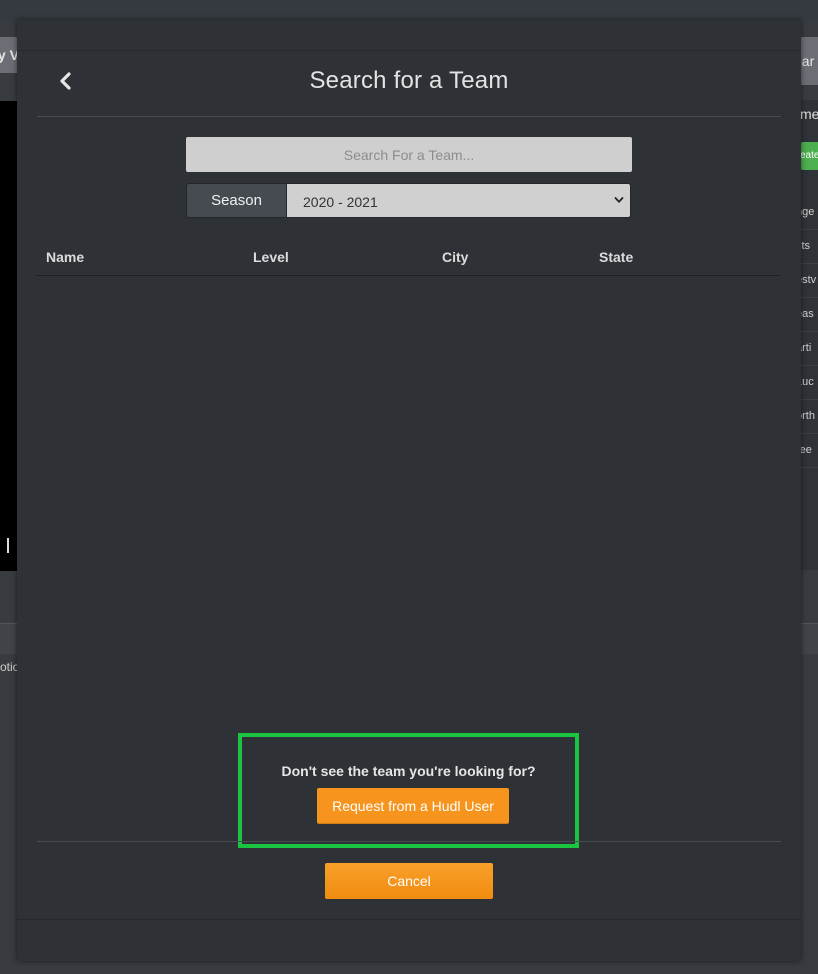  I want to click on list-item: estv, so click(809, 281).